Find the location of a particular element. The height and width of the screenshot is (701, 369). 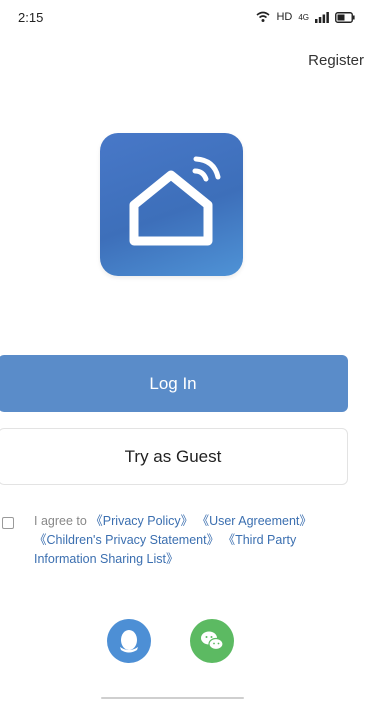

wechat-icon is located at coordinates (212, 641).